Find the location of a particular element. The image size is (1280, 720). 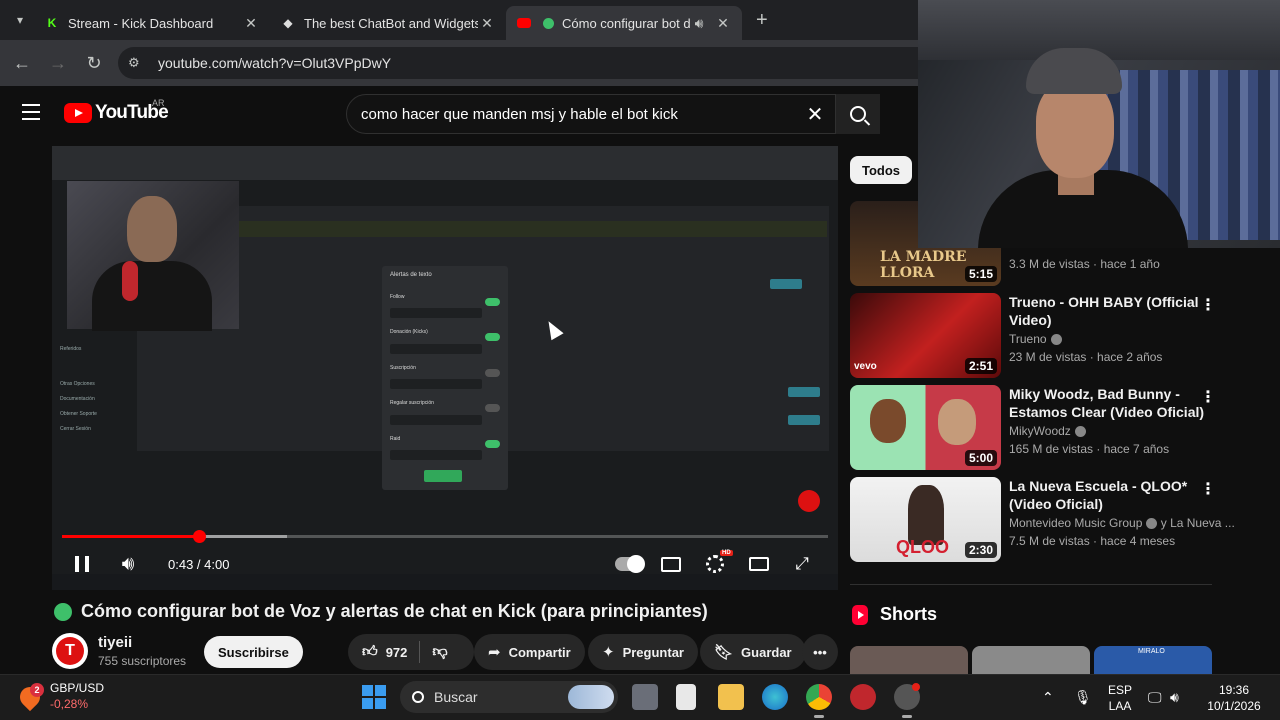

subscribe-button: Suscribirse is located at coordinates (253, 652).